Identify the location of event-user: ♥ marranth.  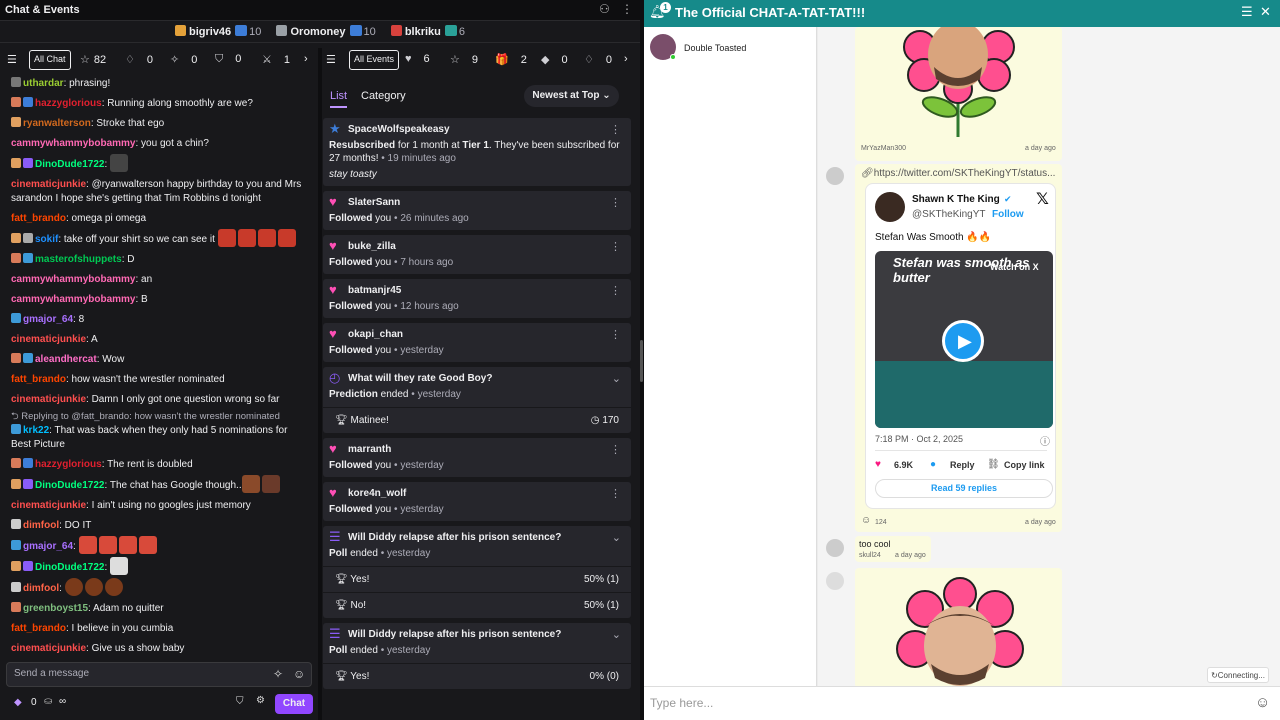
(477, 449).